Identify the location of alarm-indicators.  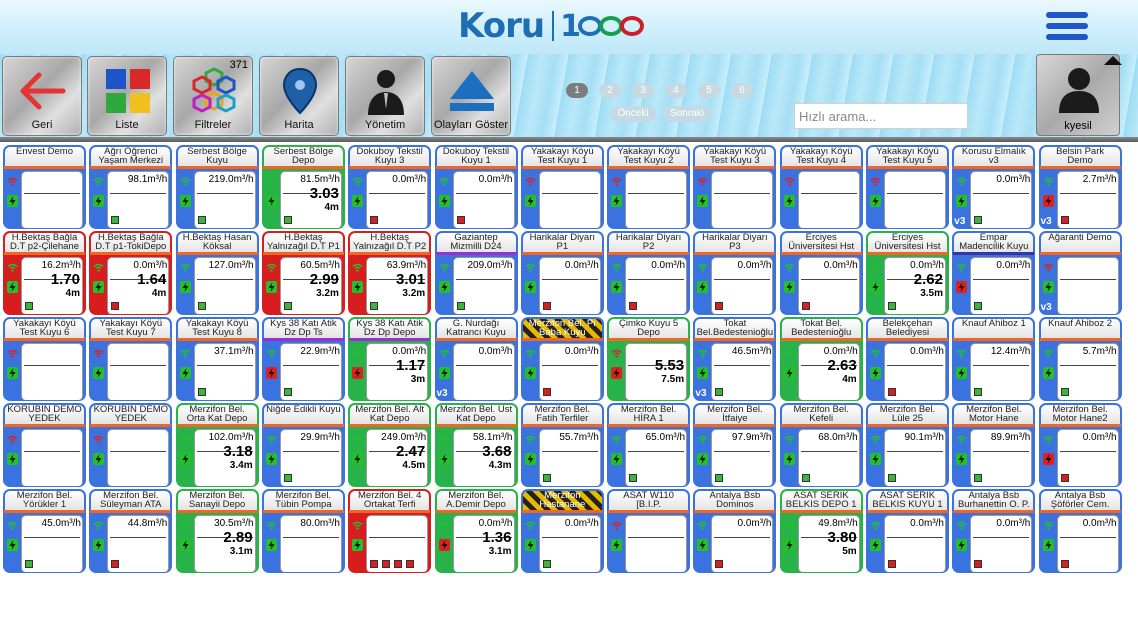
(201, 220).